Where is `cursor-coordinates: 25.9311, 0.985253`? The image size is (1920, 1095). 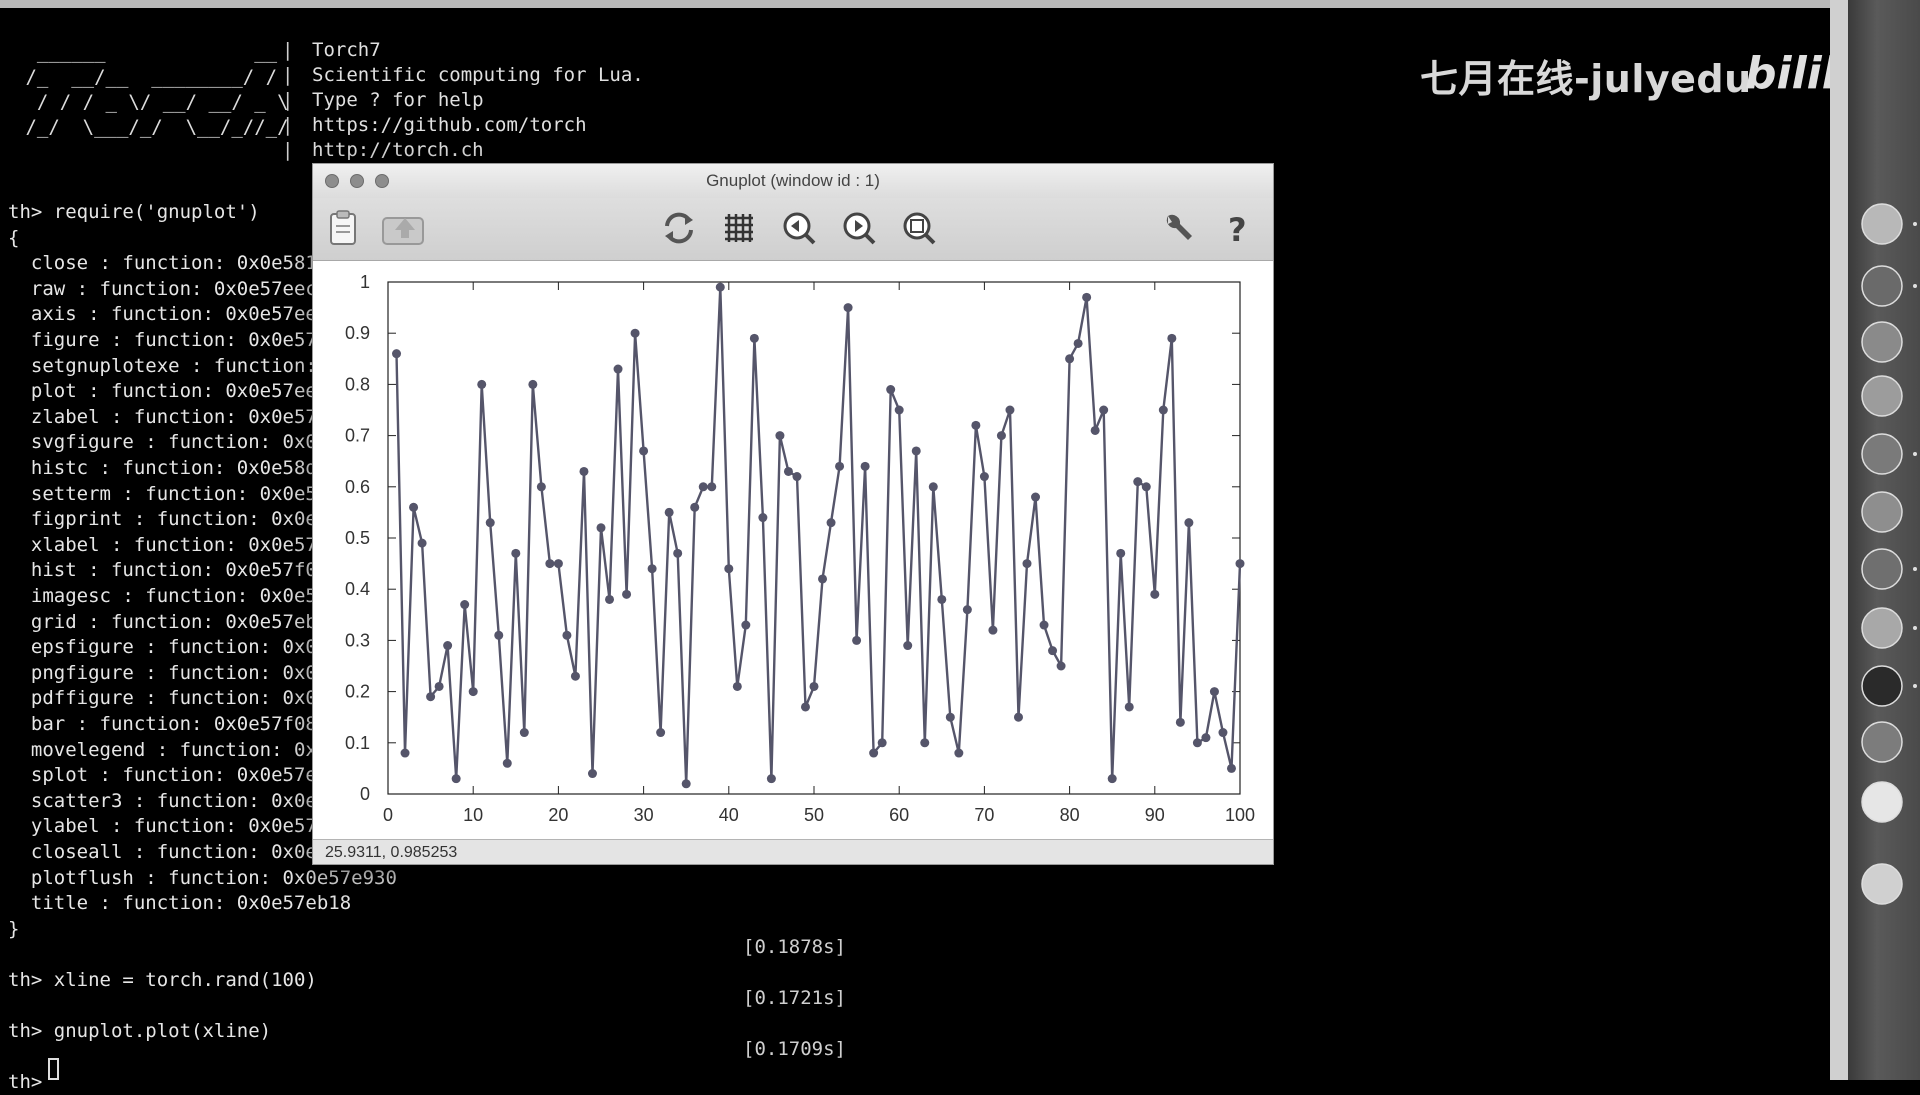
cursor-coordinates: 25.9311, 0.985253 is located at coordinates (793, 851).